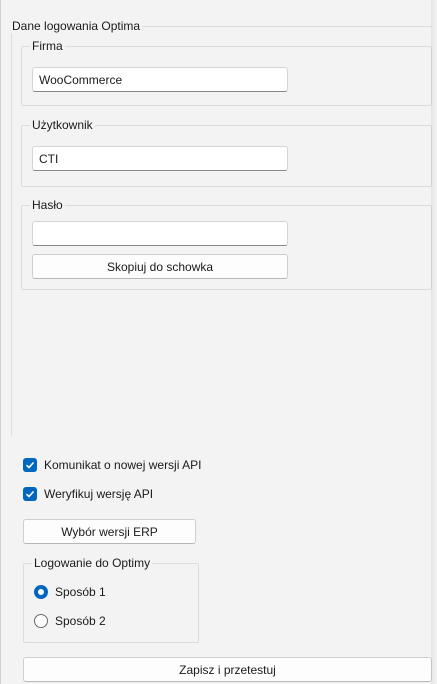  I want to click on haslo-group: Hasło Skopiuj do schowka, so click(226, 244).